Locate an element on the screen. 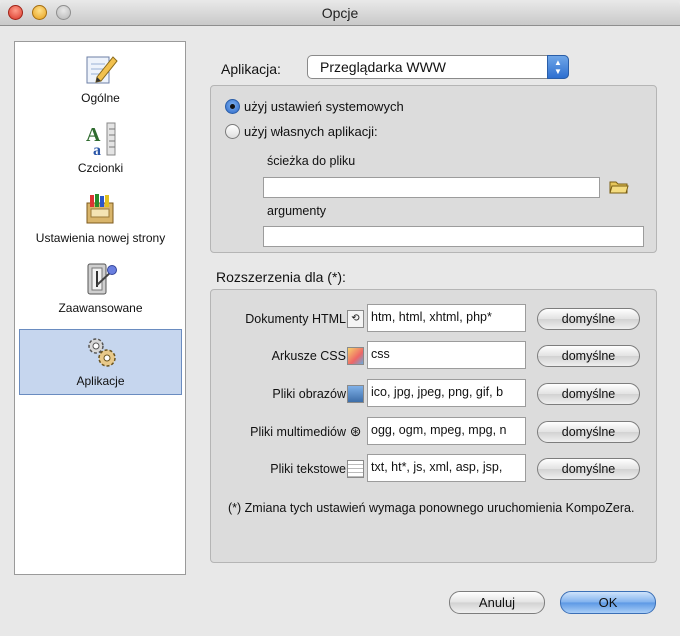 This screenshot has height=636, width=680. window-title: Opcje is located at coordinates (340, 13).